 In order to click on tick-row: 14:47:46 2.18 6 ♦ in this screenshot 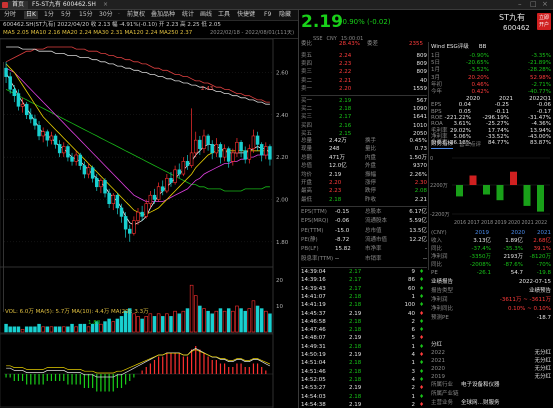, I will do `click(364, 331)`.